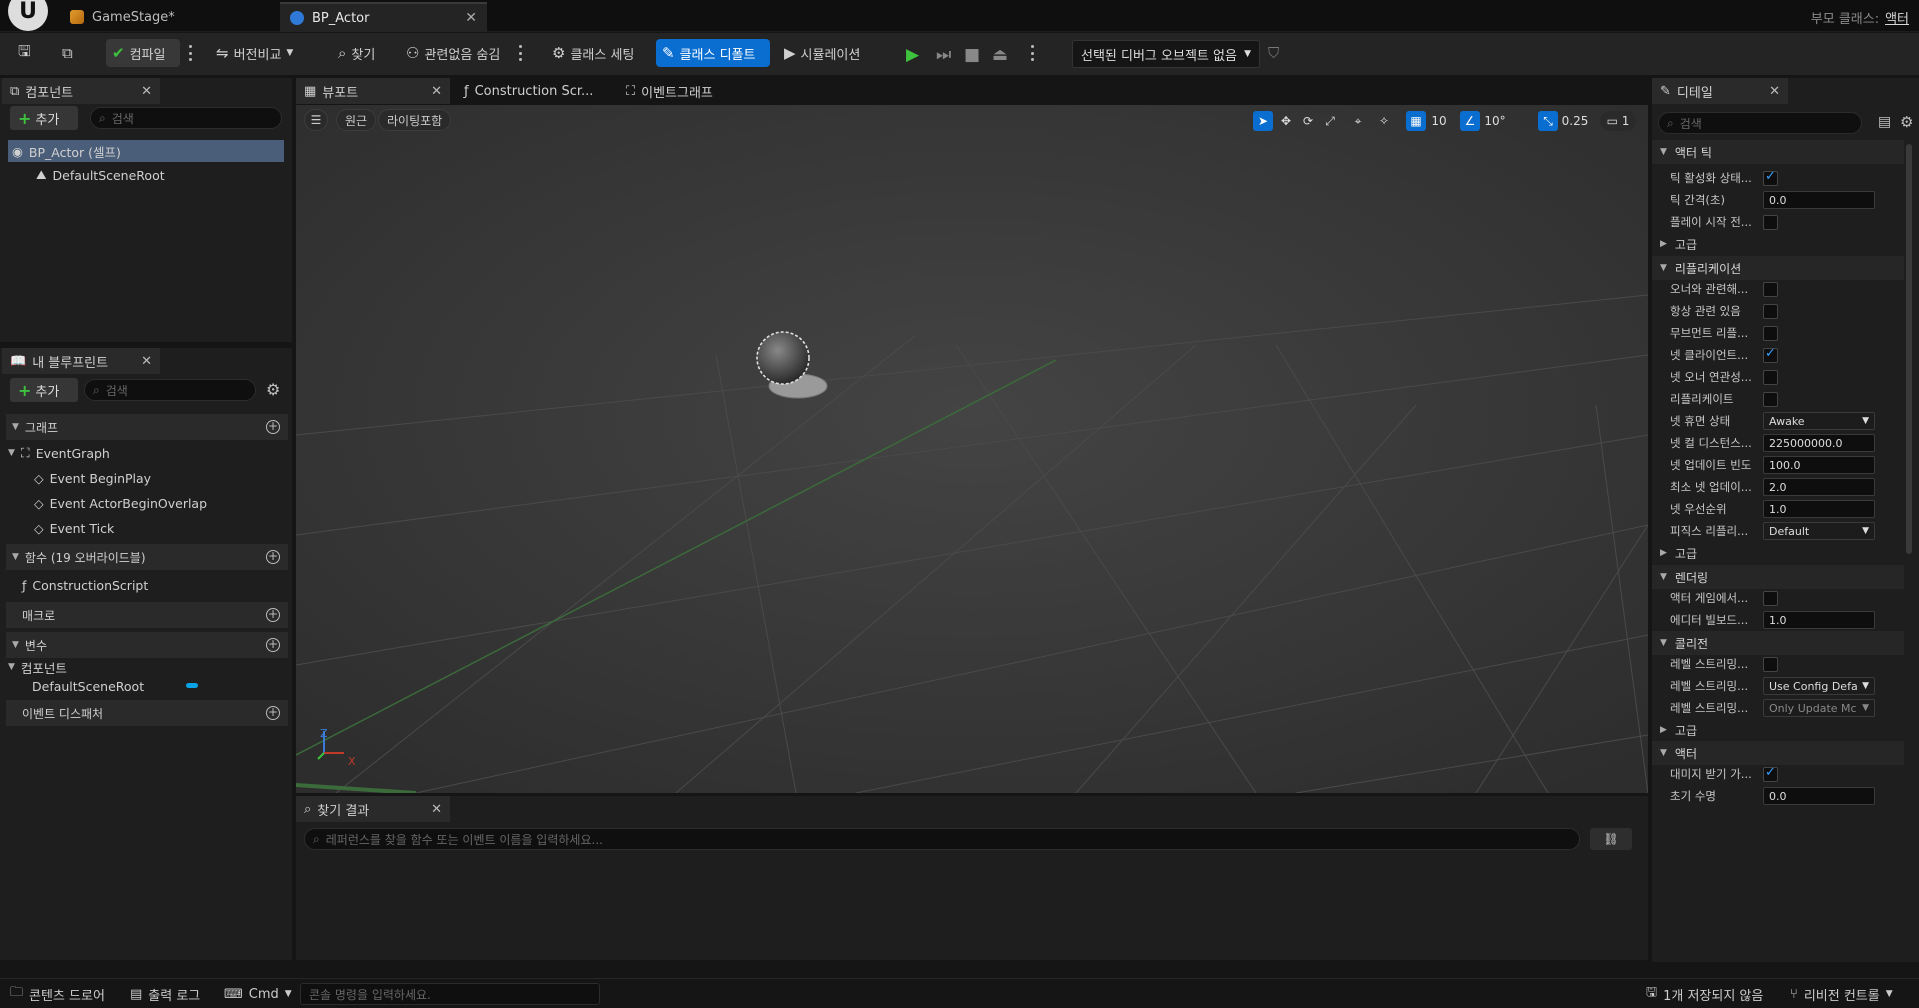 Image resolution: width=1919 pixels, height=1008 pixels. Describe the element at coordinates (1906, 122) in the screenshot. I see `gear-icon: ⚙` at that location.